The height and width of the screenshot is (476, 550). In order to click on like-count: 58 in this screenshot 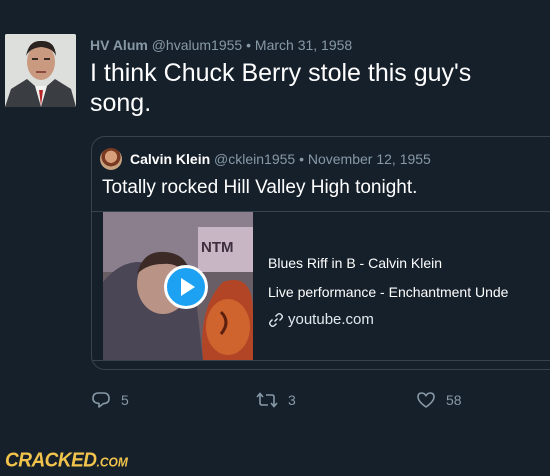, I will do `click(454, 400)`.